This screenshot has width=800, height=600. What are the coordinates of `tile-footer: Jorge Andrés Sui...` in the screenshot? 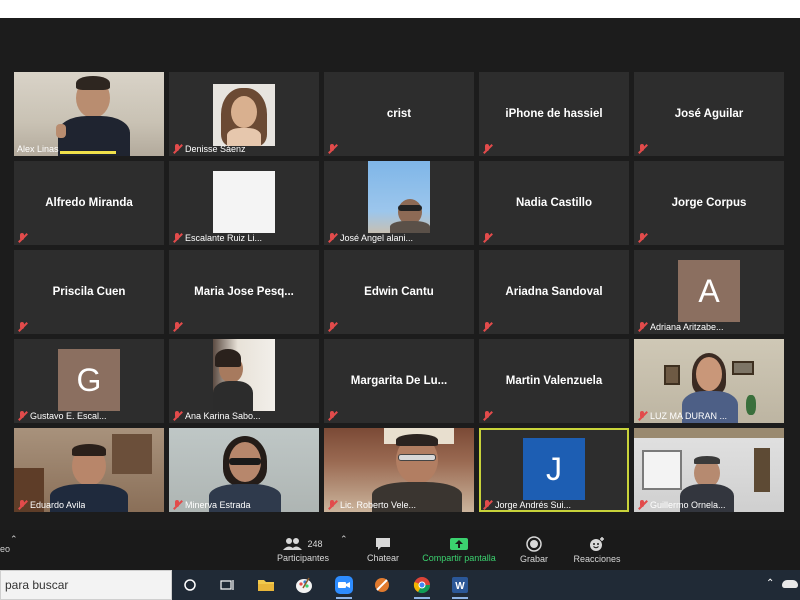 It's located at (526, 505).